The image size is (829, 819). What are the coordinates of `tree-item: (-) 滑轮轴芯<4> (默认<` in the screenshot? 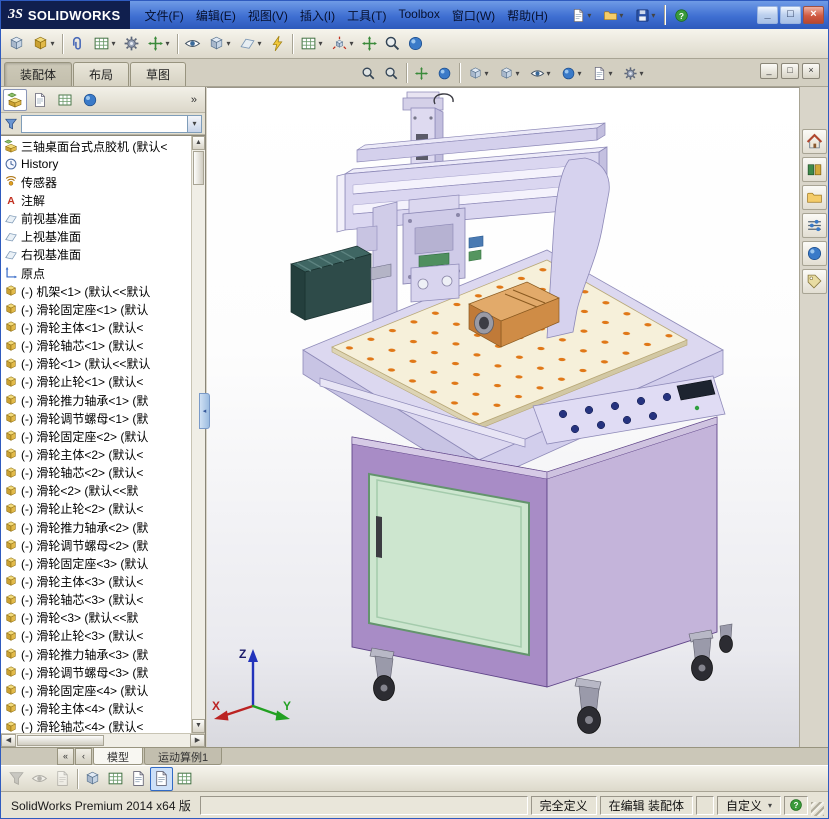 It's located at (96, 725).